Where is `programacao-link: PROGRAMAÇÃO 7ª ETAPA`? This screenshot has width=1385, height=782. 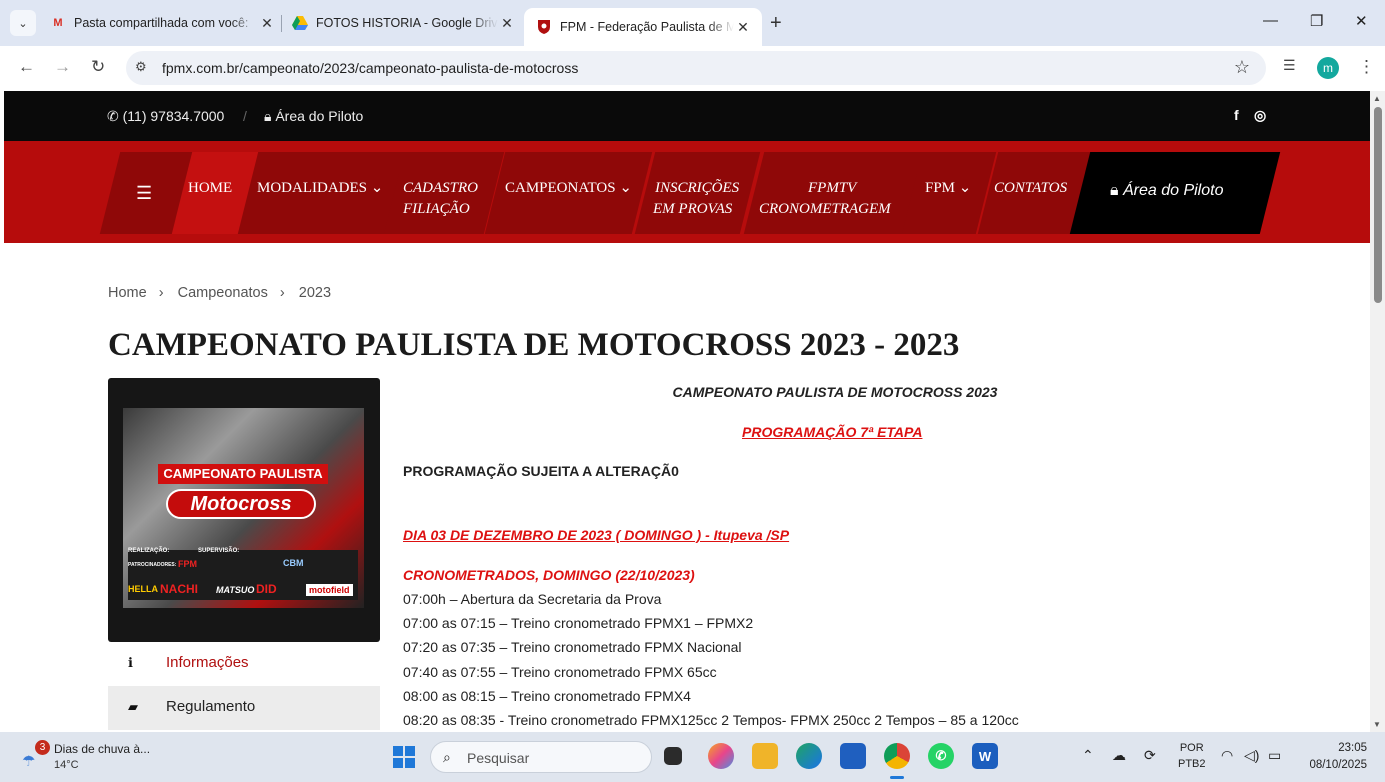
programacao-link: PROGRAMAÇÃO 7ª ETAPA is located at coordinates (832, 432).